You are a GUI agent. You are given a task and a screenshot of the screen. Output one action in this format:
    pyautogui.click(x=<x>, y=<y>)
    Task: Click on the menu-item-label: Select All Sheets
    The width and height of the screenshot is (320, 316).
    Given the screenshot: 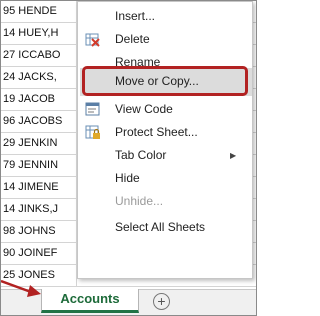 What is the action you would take?
    pyautogui.click(x=160, y=227)
    